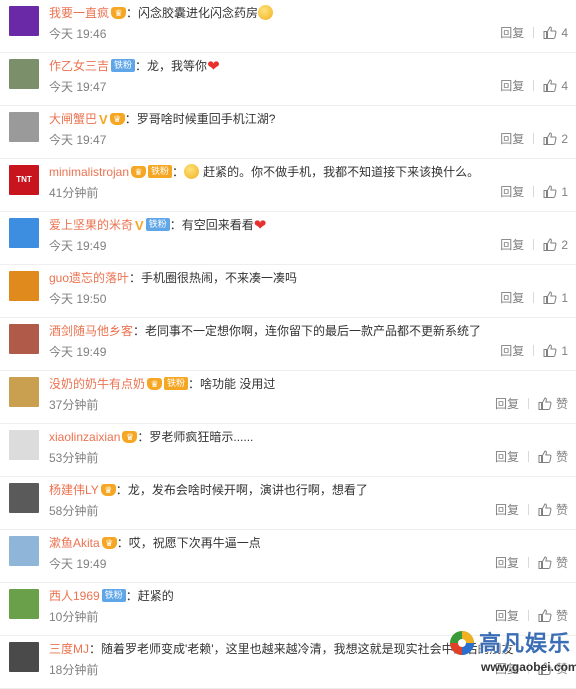 This screenshot has width=576, height=689. Describe the element at coordinates (308, 278) in the screenshot. I see `comment-line: guo遗忘的落叶：手机圈很热闹，不来凑一凑吗` at that location.